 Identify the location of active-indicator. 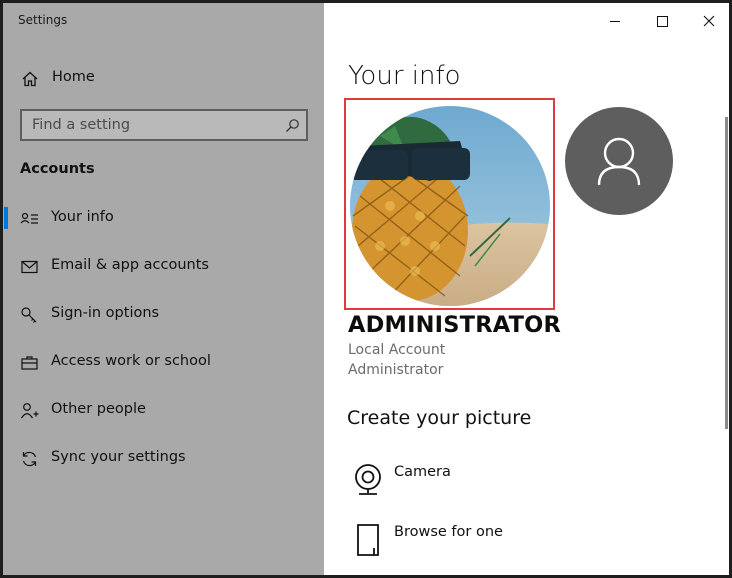
(6, 218).